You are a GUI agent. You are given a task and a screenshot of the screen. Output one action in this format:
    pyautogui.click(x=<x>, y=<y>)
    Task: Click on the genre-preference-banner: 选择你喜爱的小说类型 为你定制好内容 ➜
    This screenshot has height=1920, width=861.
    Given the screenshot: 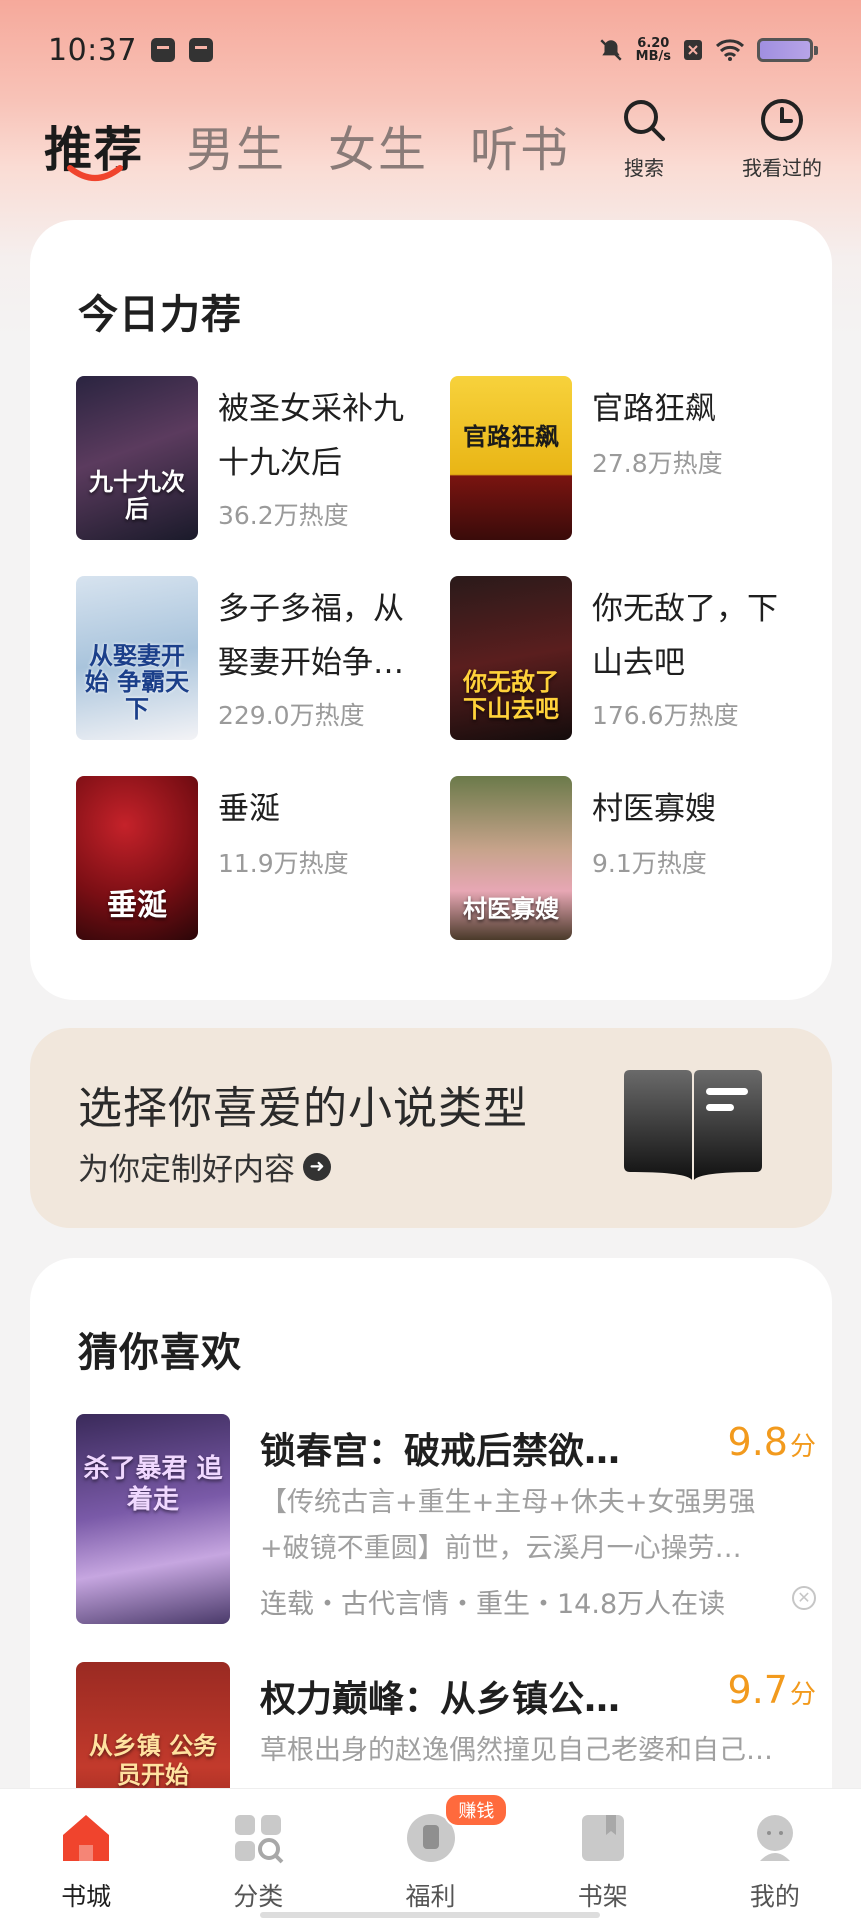 What is the action you would take?
    pyautogui.click(x=431, y=1128)
    